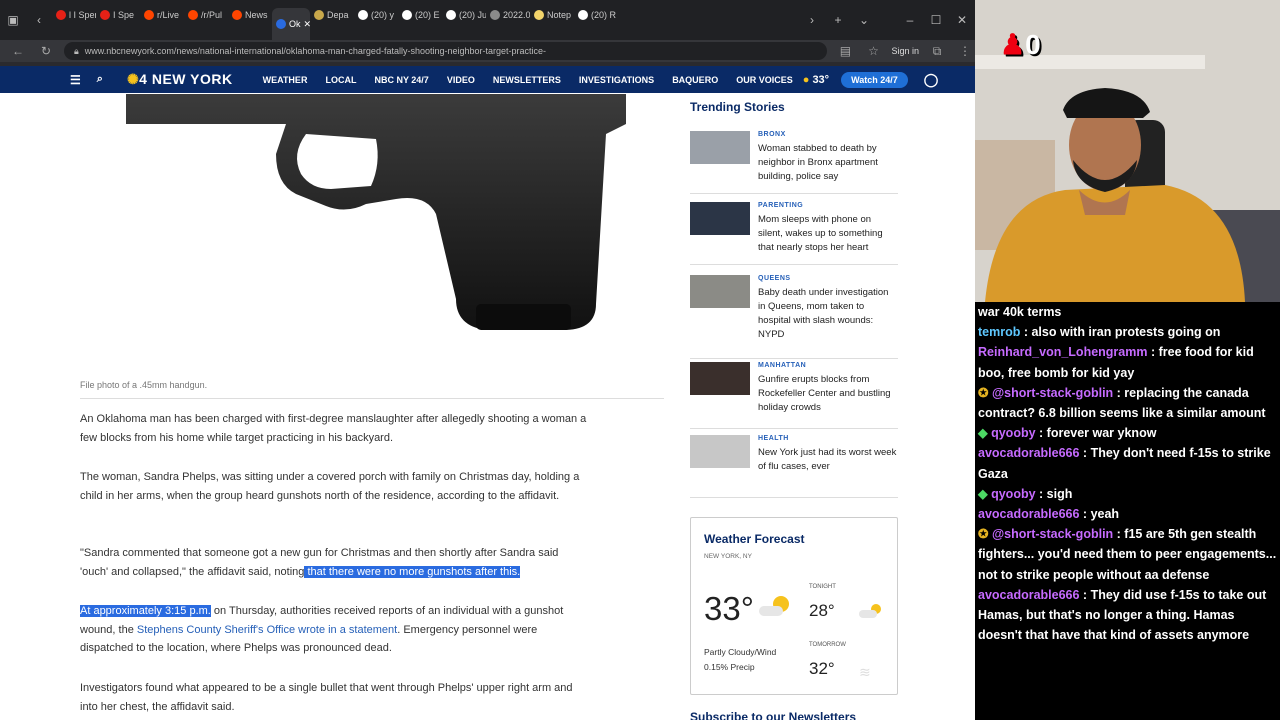 The image size is (1280, 720). What do you see at coordinates (1033, 44) in the screenshot?
I see `counter-value: 0` at bounding box center [1033, 44].